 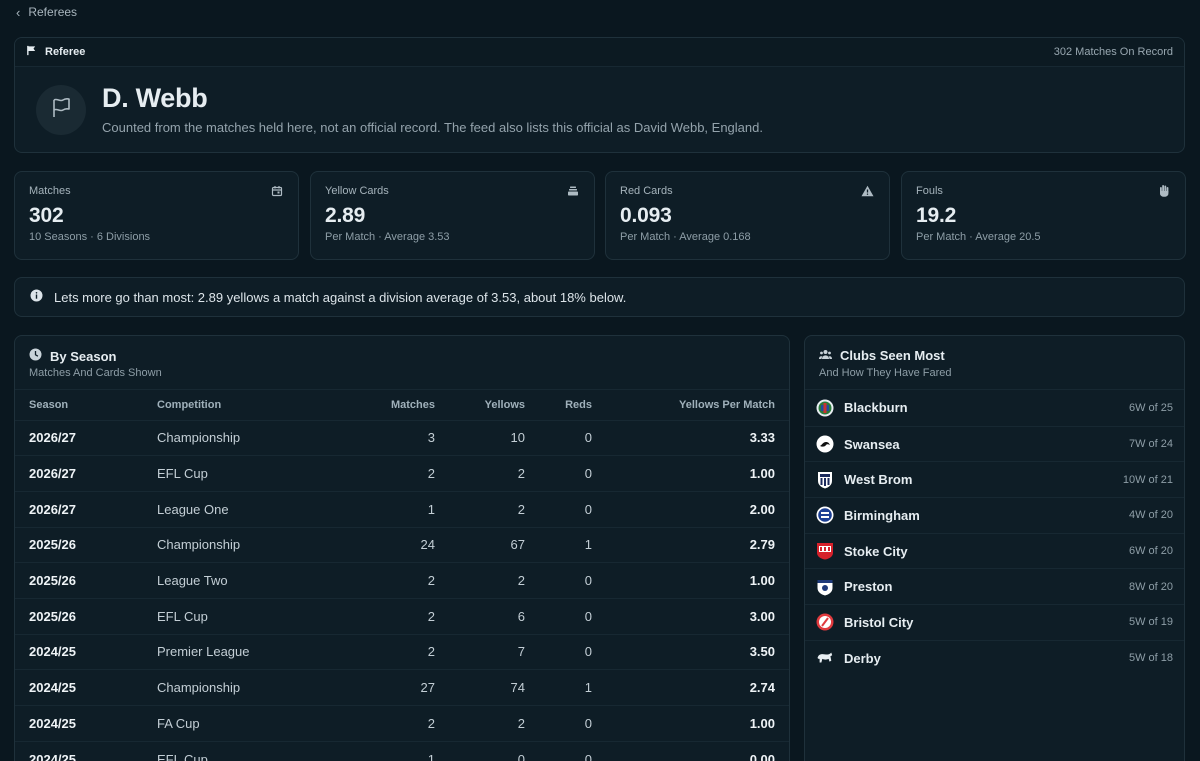 I want to click on flag-icon, so click(x=31, y=52).